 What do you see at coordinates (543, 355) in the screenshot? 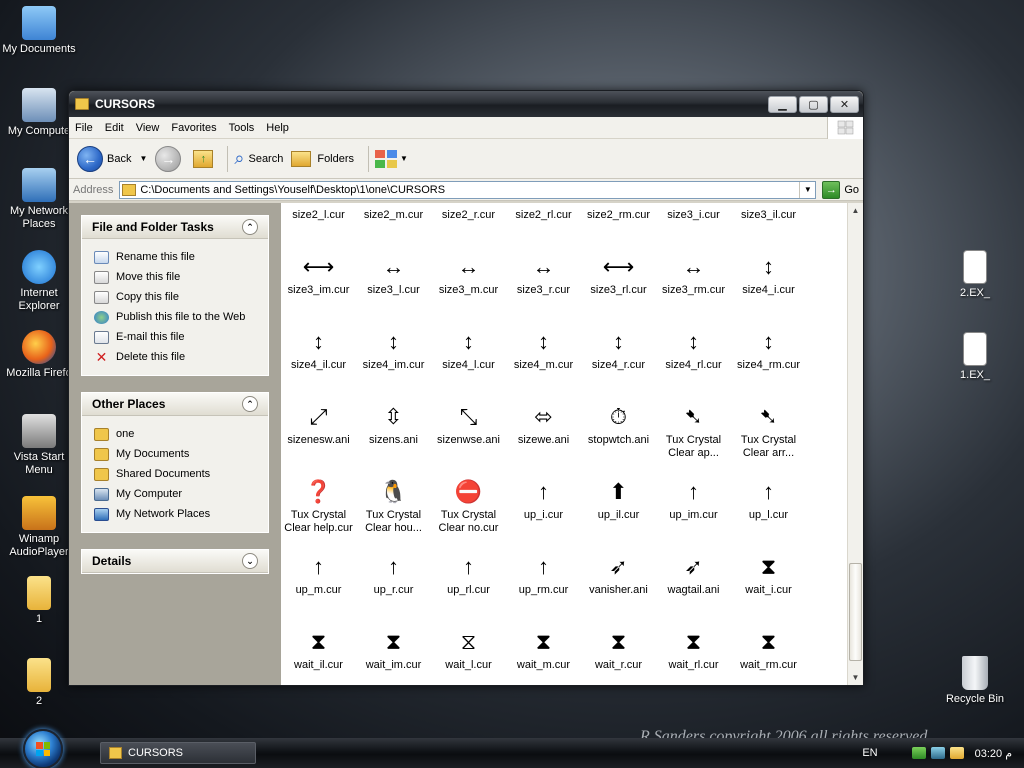
I see `file-item: ↕ size4_m.cur` at bounding box center [543, 355].